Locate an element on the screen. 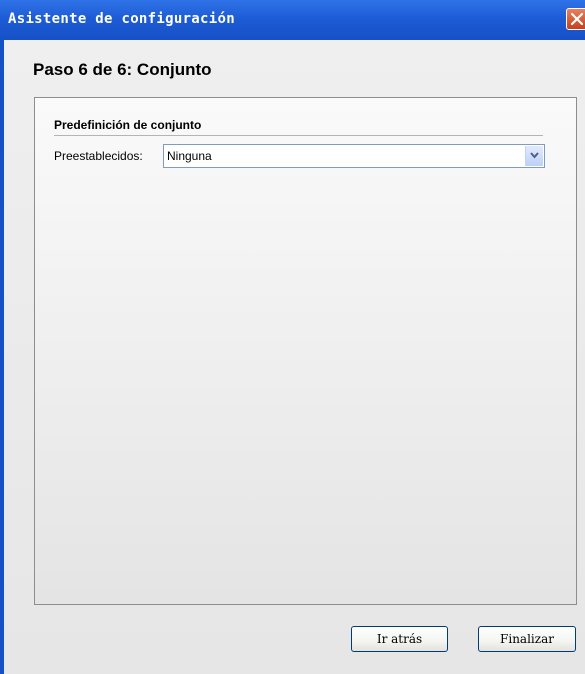  group-title: Predefinición de conjunto is located at coordinates (128, 125).